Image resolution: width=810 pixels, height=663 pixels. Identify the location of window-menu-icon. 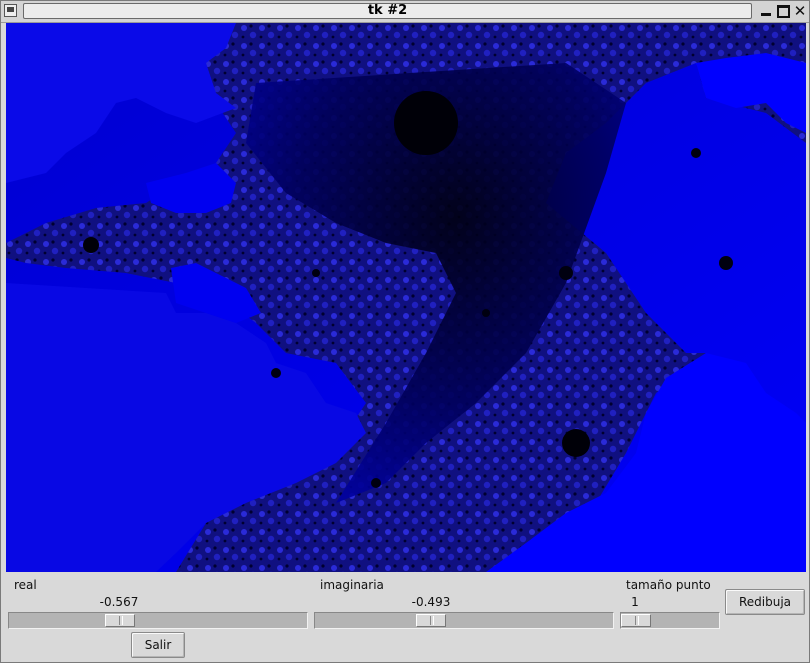
(10, 10).